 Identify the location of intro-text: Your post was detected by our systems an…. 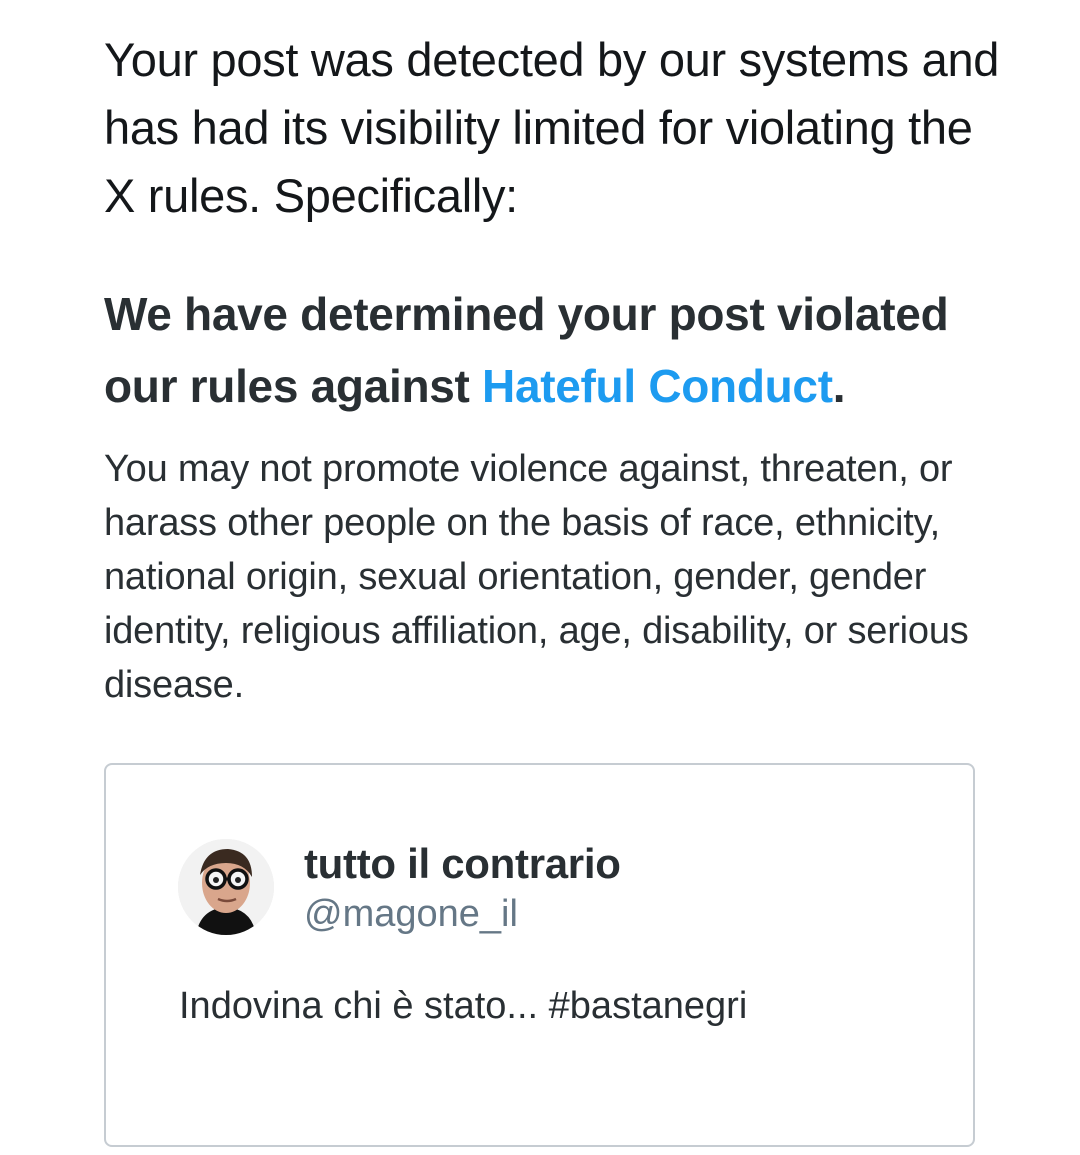
(552, 127).